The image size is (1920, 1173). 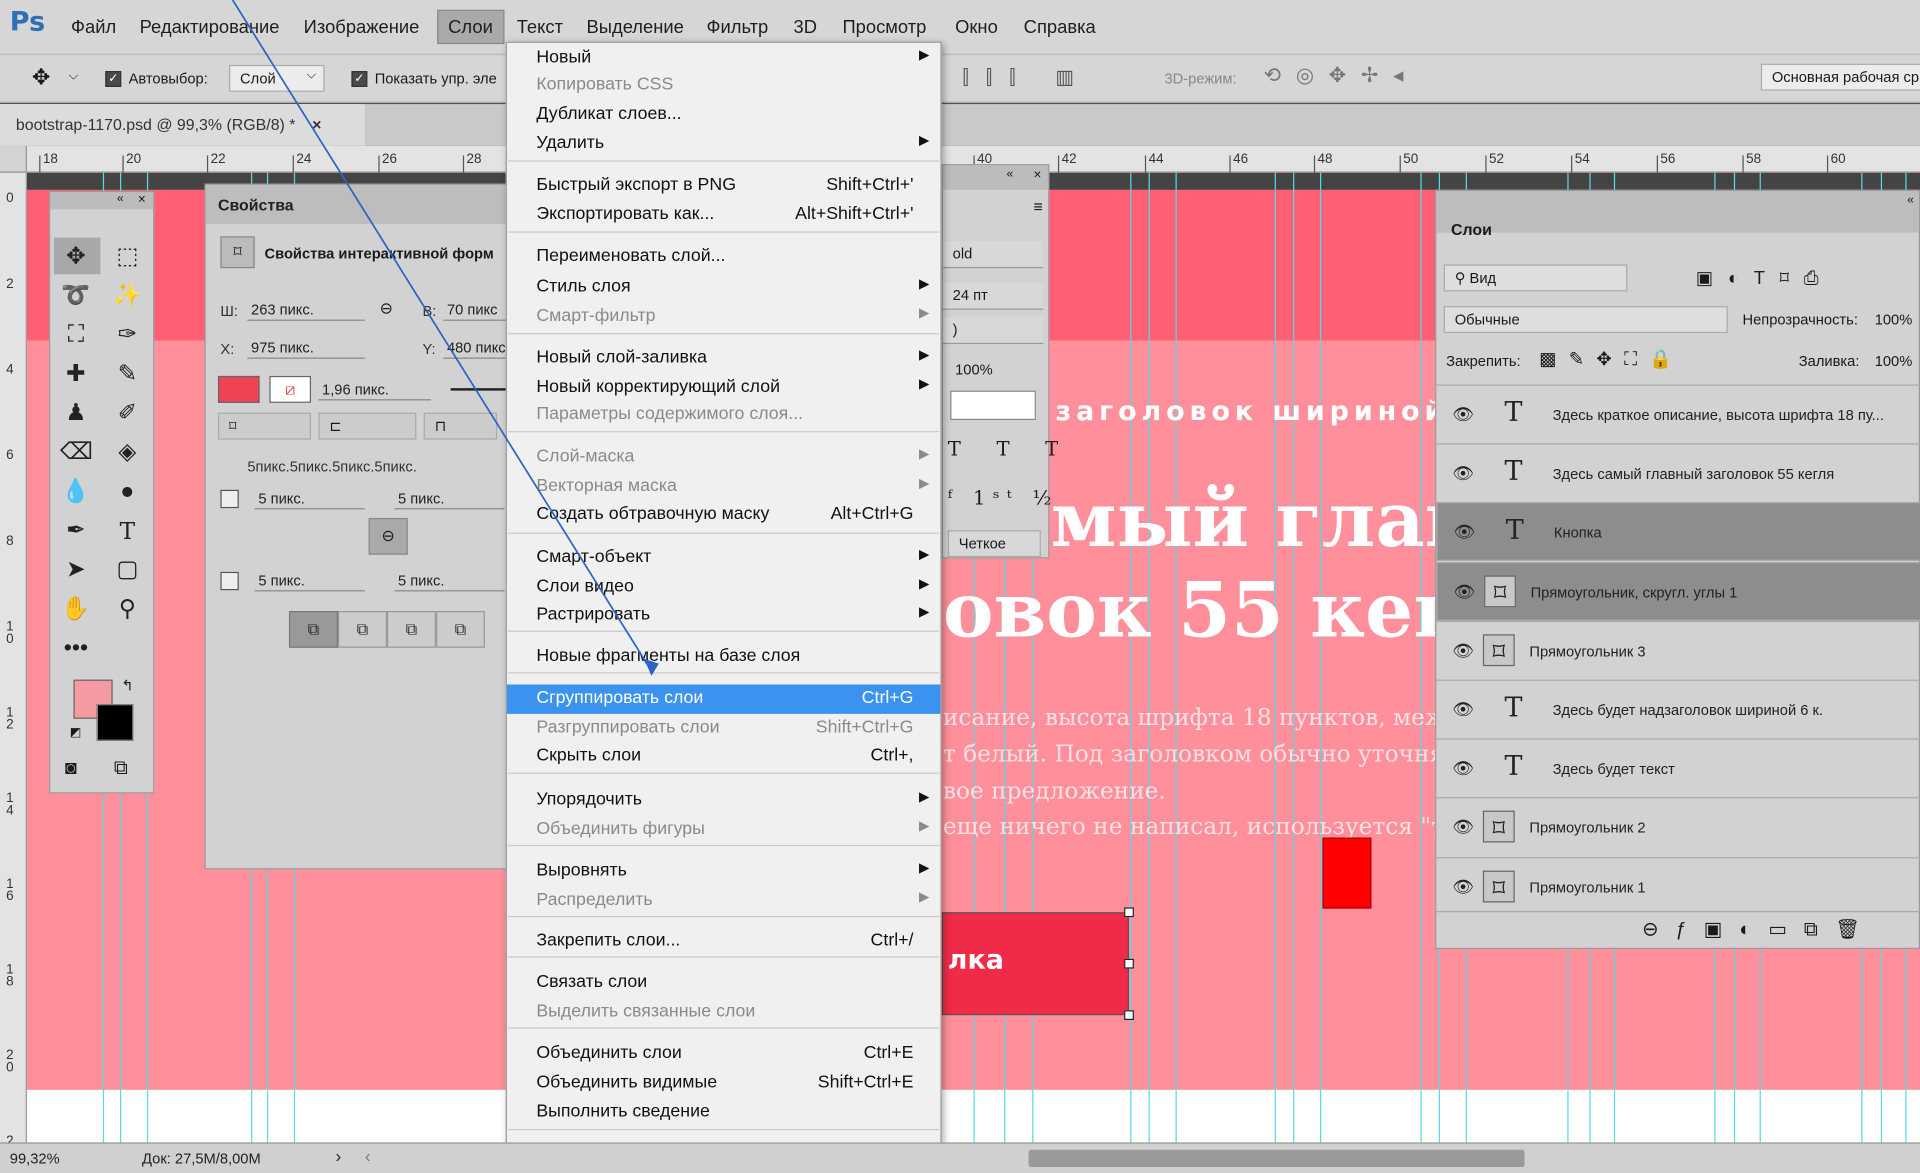 What do you see at coordinates (723, 800) in the screenshot?
I see `menu-item: Упорядочить ▶` at bounding box center [723, 800].